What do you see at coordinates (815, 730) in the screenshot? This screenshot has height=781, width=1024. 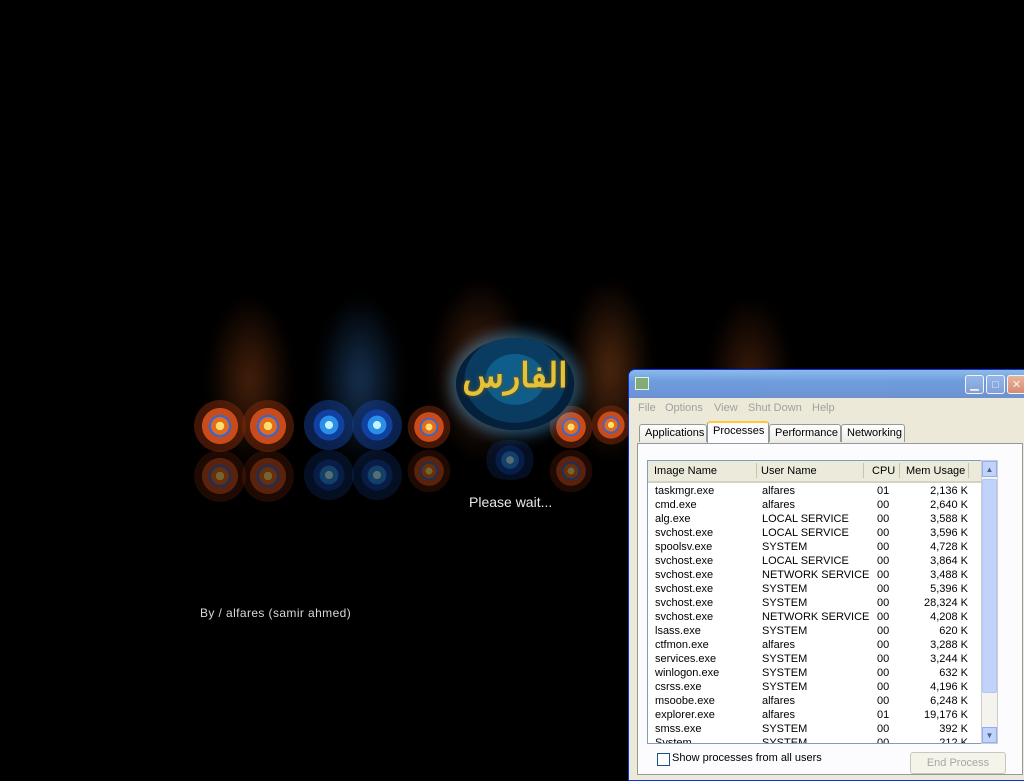 I see `process-row: smss.exe SYSTEM 00 392 K` at bounding box center [815, 730].